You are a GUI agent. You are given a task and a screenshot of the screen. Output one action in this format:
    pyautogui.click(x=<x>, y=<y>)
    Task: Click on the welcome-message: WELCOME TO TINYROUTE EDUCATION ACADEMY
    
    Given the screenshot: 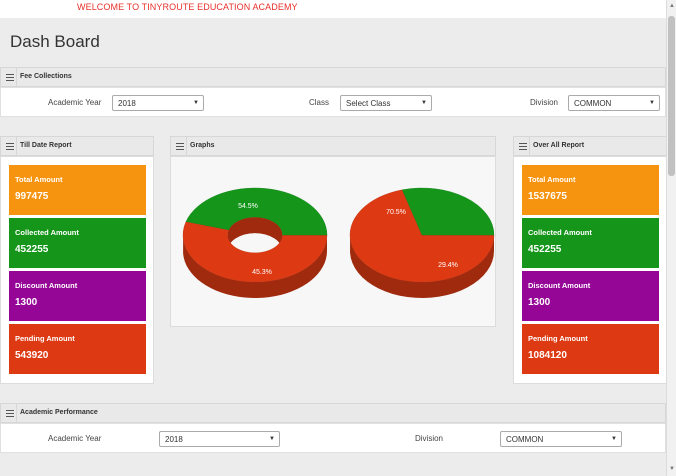 What is the action you would take?
    pyautogui.click(x=187, y=7)
    